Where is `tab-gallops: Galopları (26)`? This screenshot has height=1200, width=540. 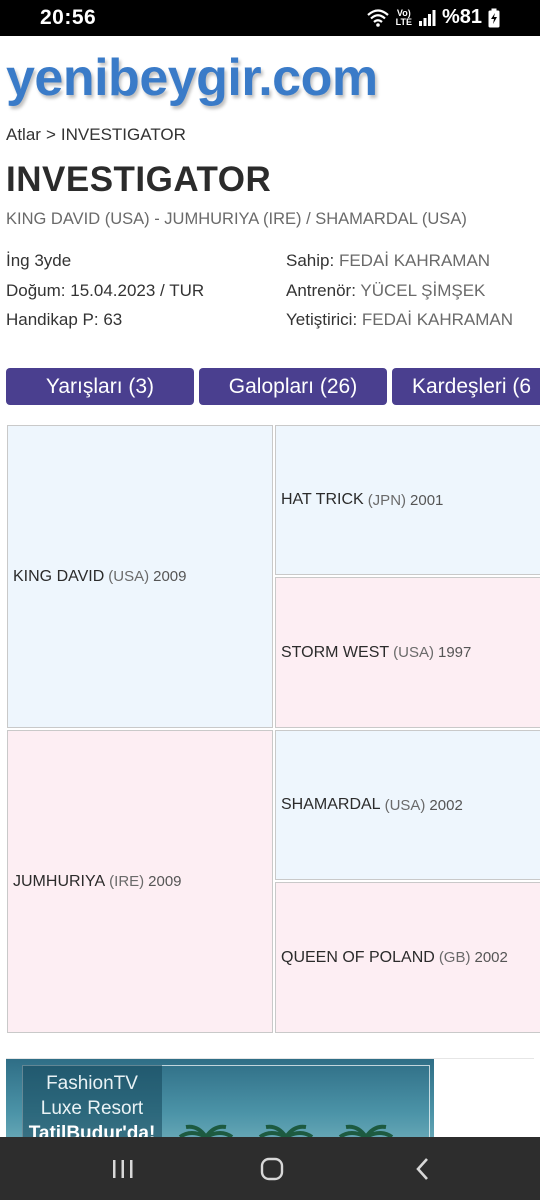
tab-gallops: Galopları (26) is located at coordinates (293, 386).